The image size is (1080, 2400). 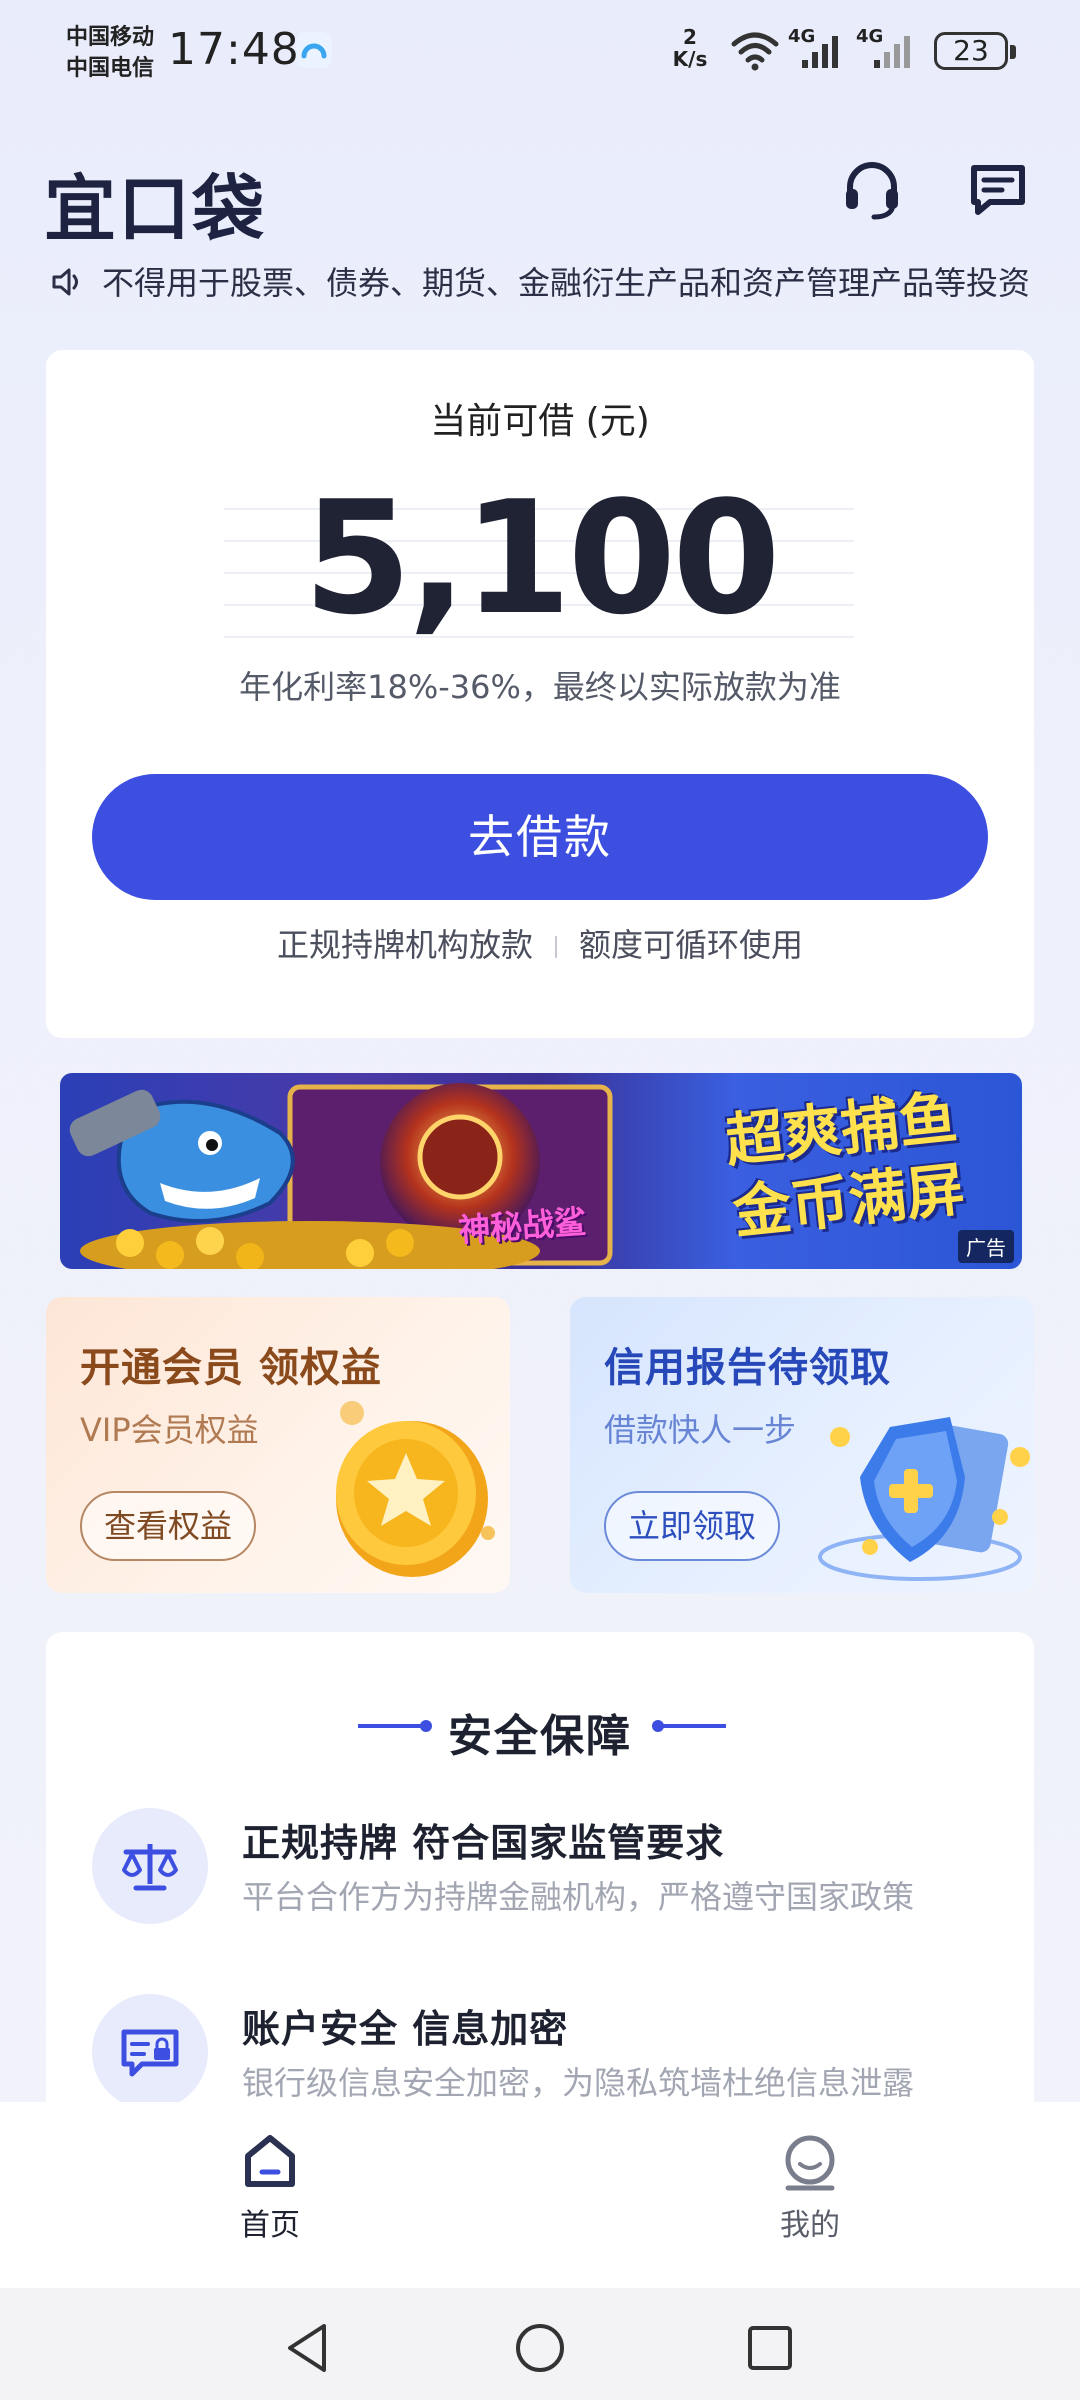 What do you see at coordinates (270, 2225) in the screenshot?
I see `nav-home-label: 首页` at bounding box center [270, 2225].